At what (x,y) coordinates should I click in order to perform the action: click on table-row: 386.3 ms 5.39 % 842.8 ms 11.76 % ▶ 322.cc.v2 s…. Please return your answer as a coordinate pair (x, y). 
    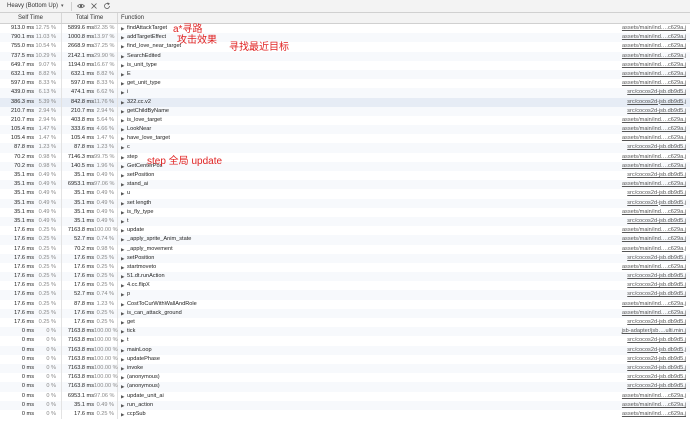
    Looking at the image, I should click on (345, 102).